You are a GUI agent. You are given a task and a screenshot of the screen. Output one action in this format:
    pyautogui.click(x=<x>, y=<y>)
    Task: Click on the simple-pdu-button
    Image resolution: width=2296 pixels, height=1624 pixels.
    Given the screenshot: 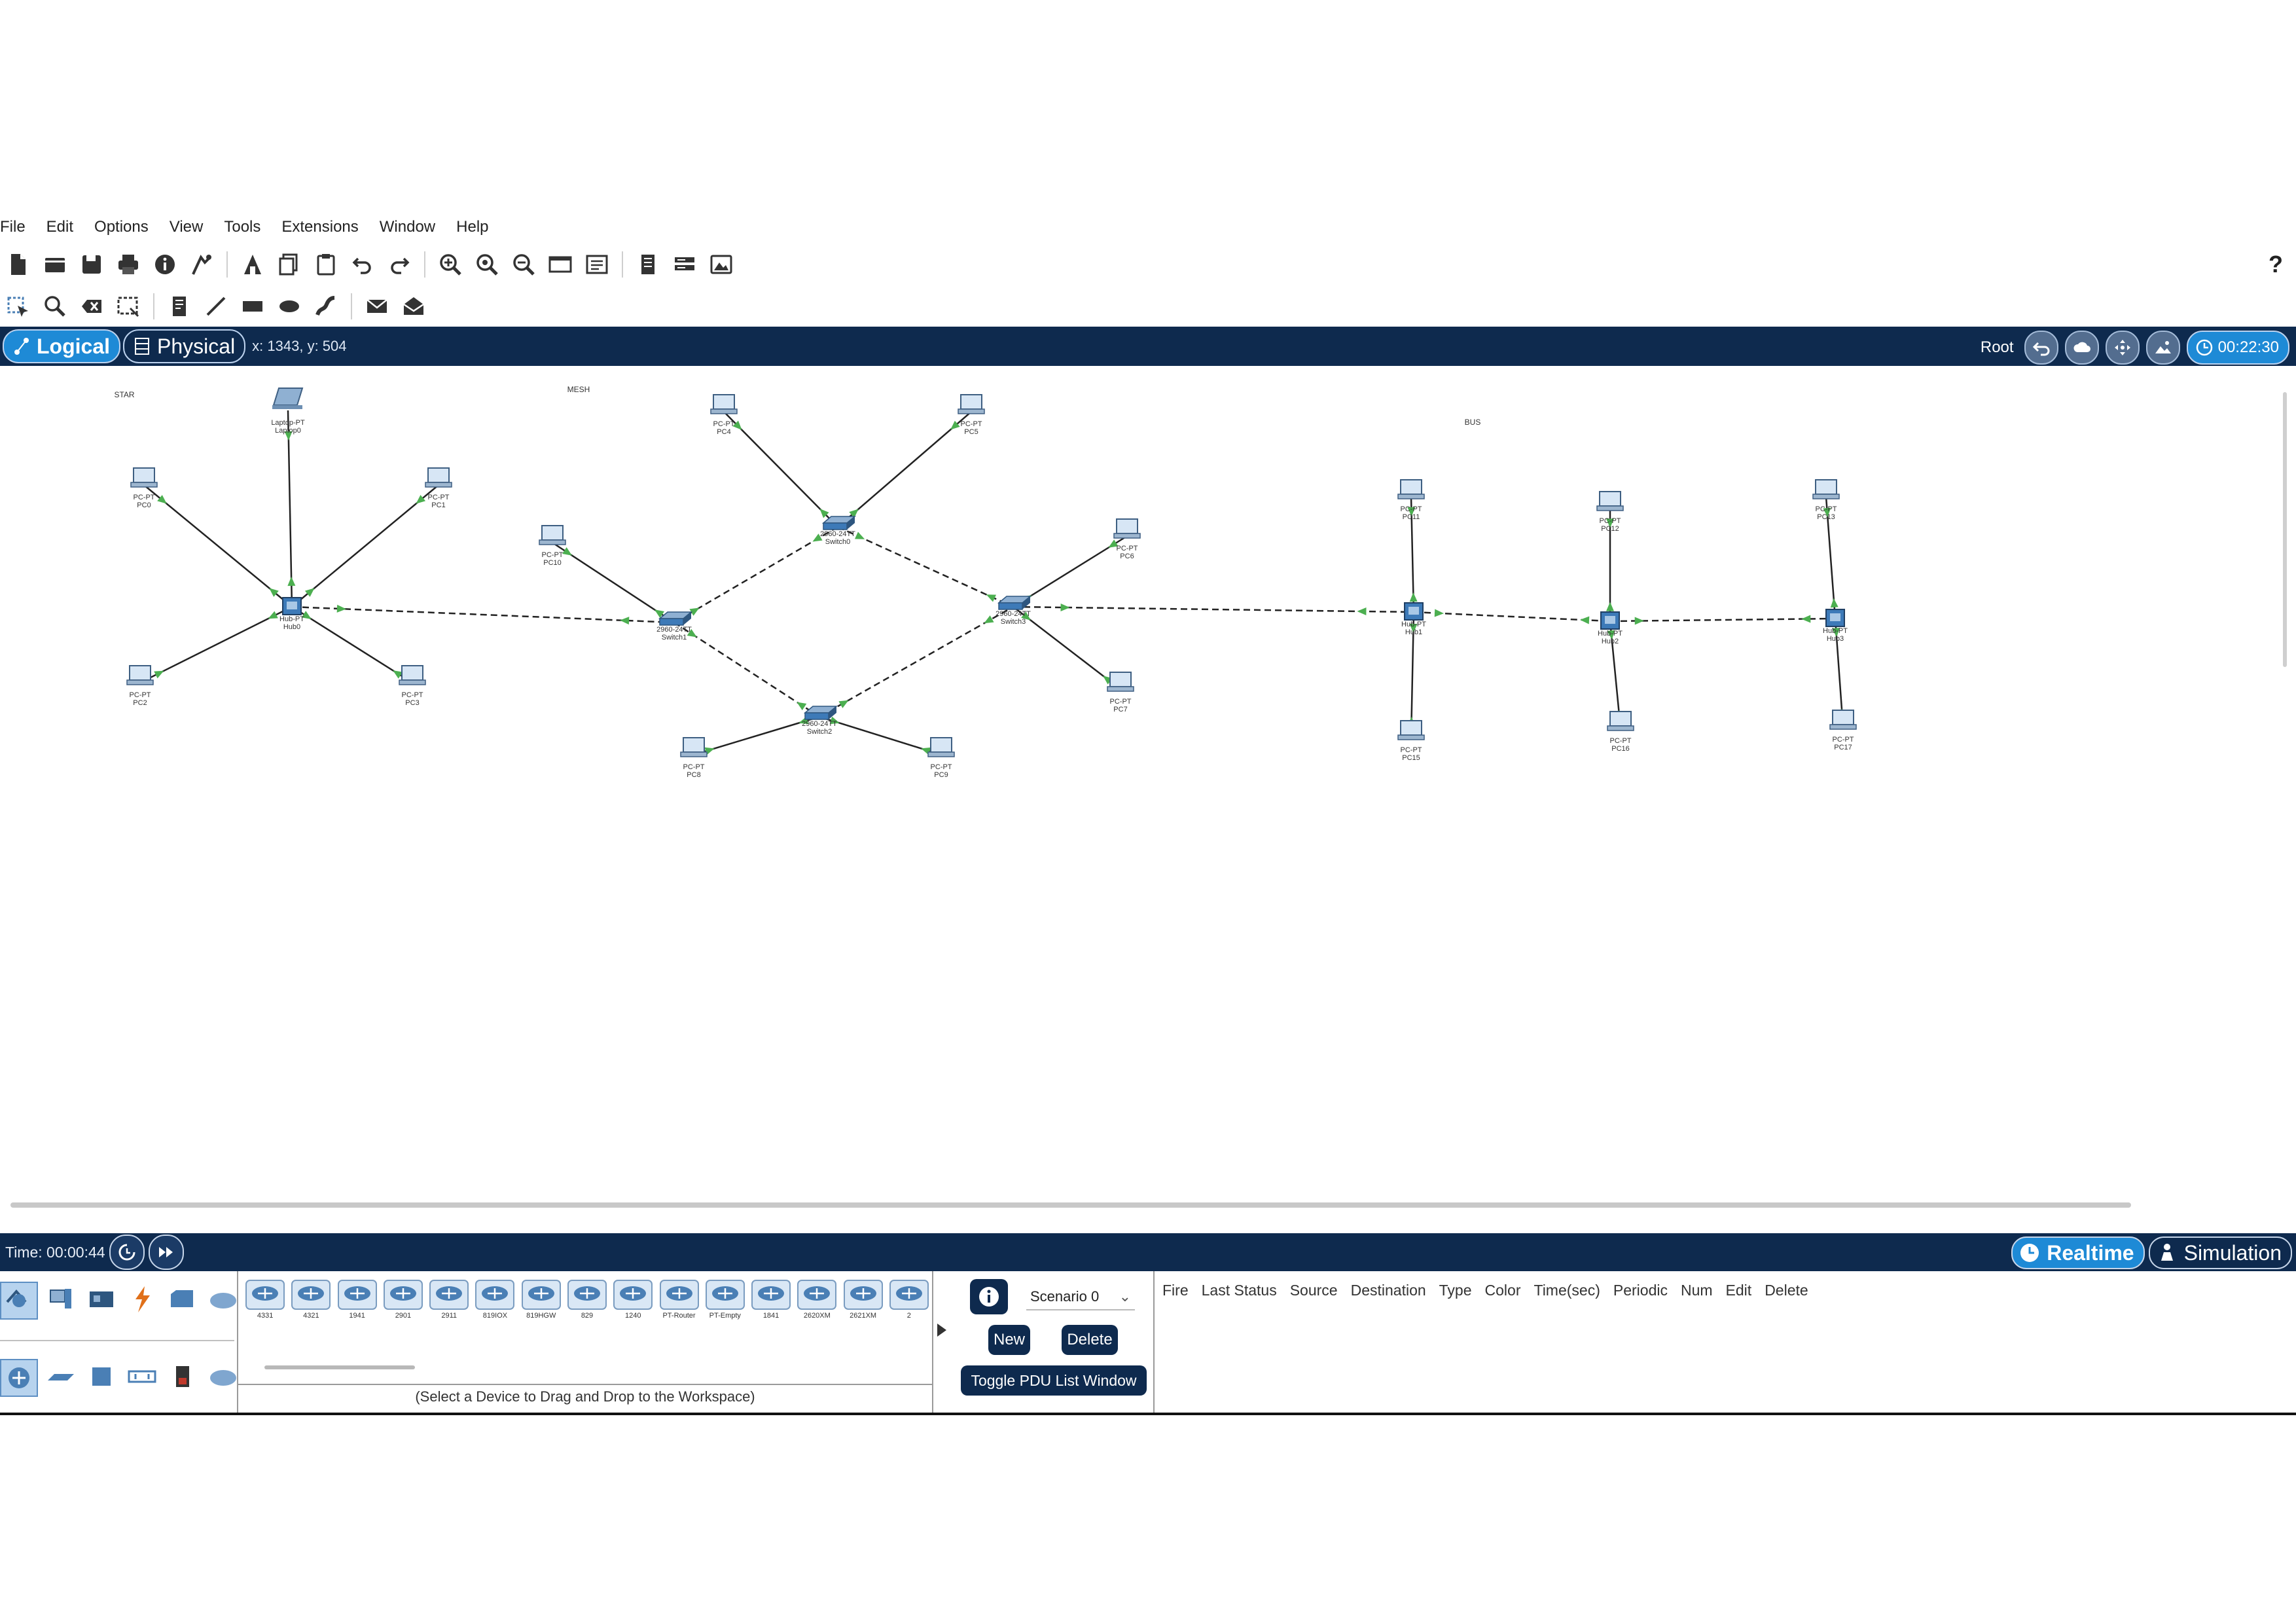 What is the action you would take?
    pyautogui.click(x=377, y=306)
    